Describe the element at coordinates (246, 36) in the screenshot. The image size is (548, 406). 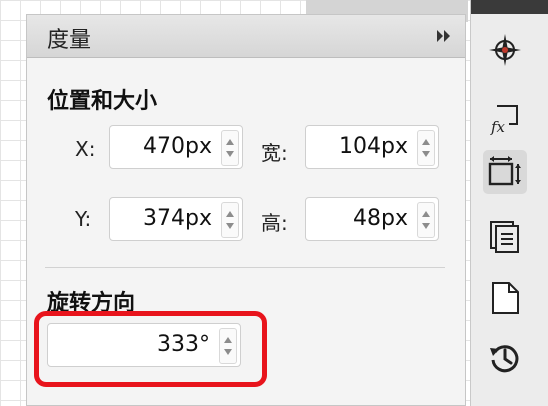
I see `panel-header: 度量` at that location.